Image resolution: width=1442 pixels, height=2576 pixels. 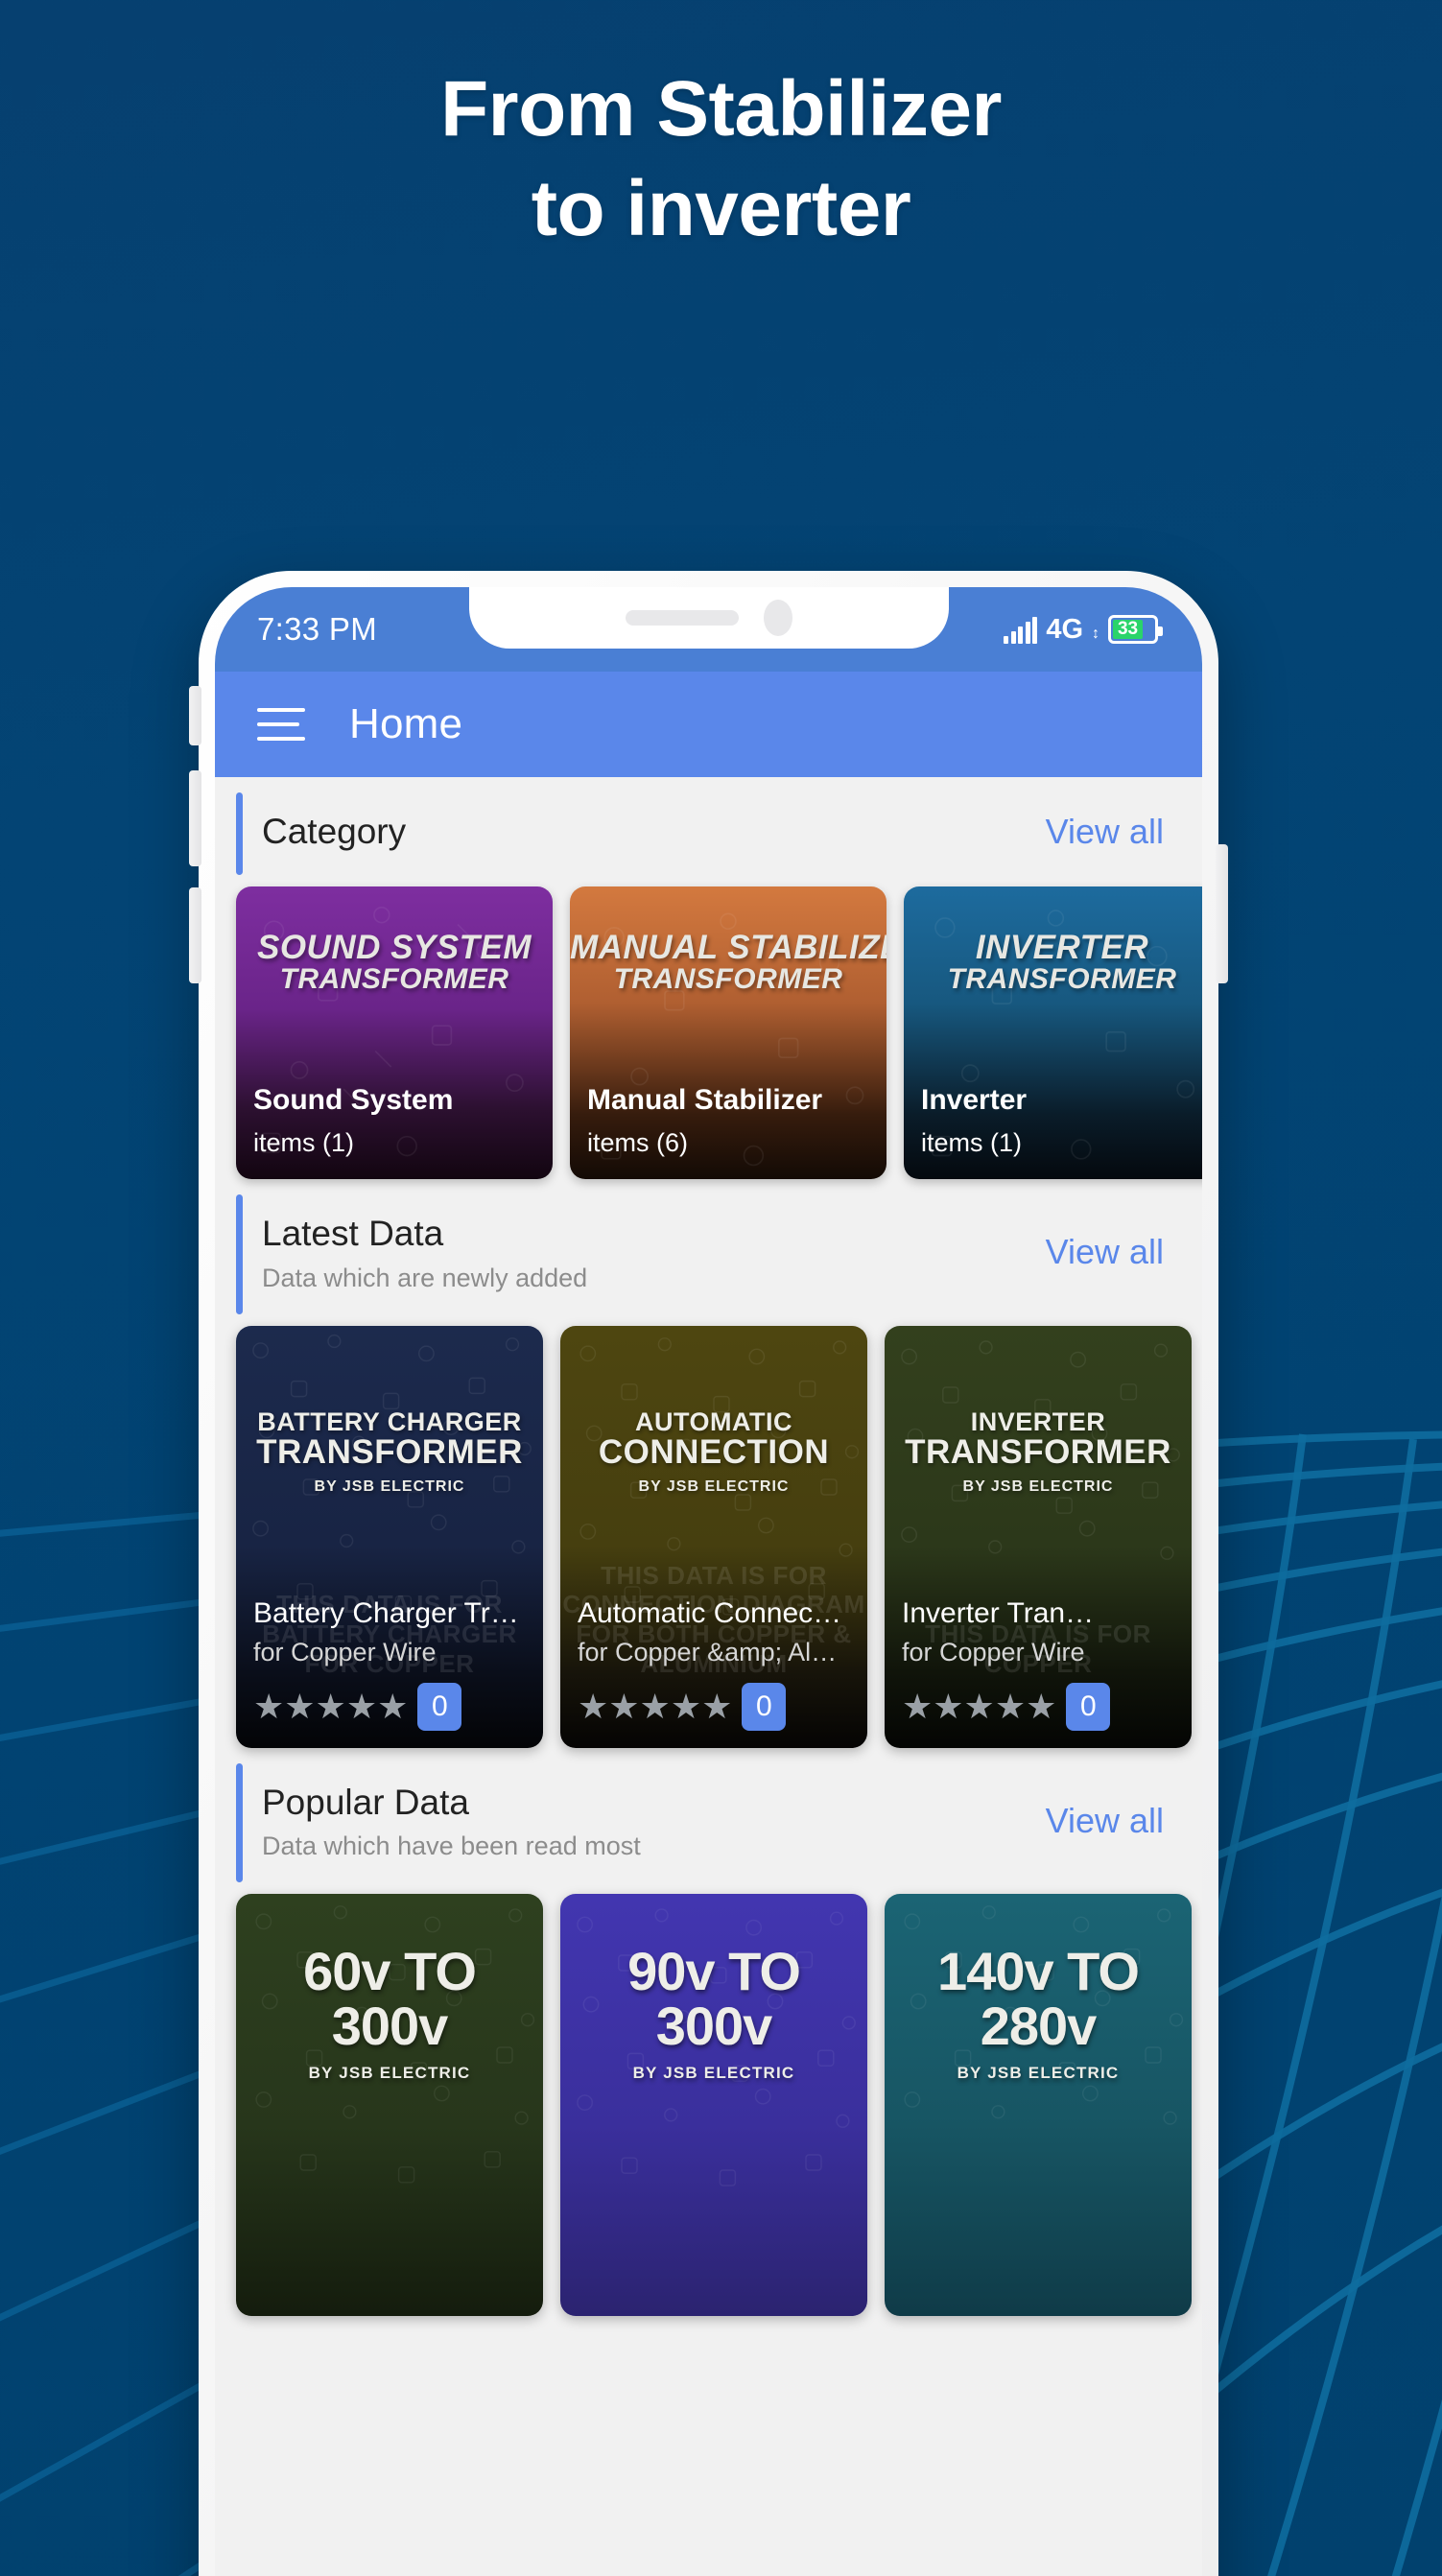 I want to click on data-card-banner: AUTOMATIC CONNECTION BY JSB ELECTRIC, so click(x=713, y=1451).